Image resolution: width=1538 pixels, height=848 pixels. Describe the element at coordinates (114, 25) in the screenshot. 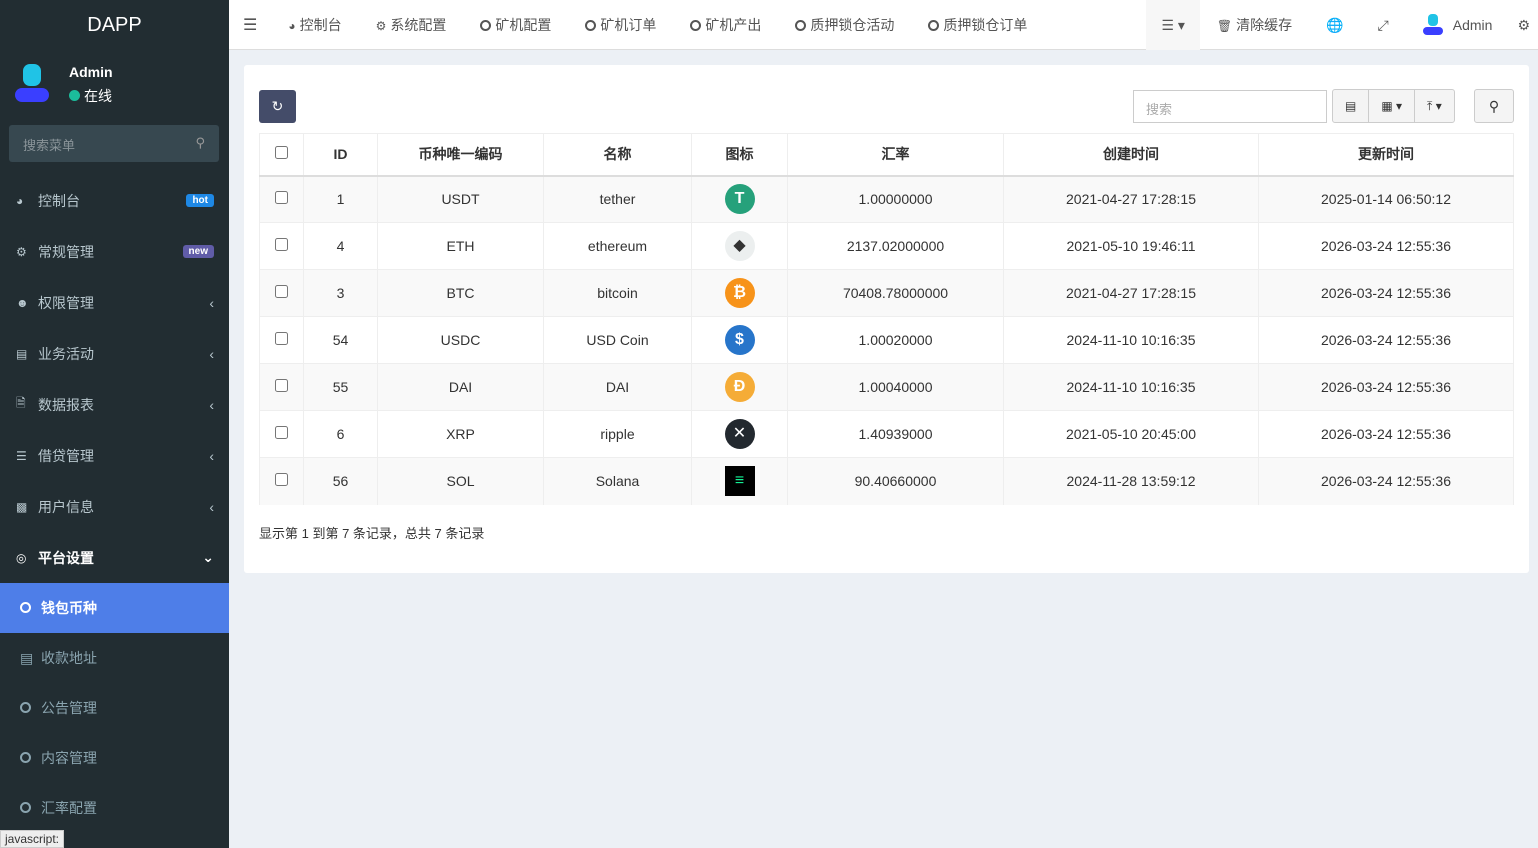

I see `app-logo: DAPP` at that location.